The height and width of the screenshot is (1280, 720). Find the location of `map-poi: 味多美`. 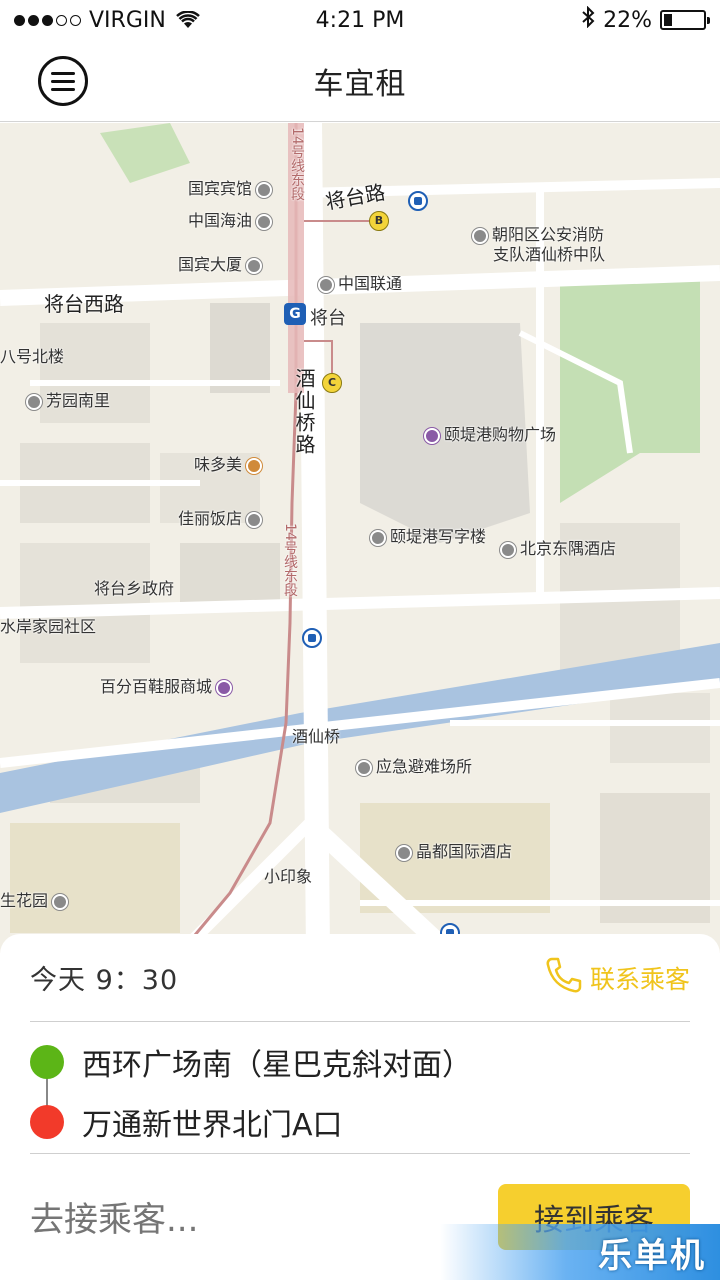

map-poi: 味多美 is located at coordinates (228, 463).